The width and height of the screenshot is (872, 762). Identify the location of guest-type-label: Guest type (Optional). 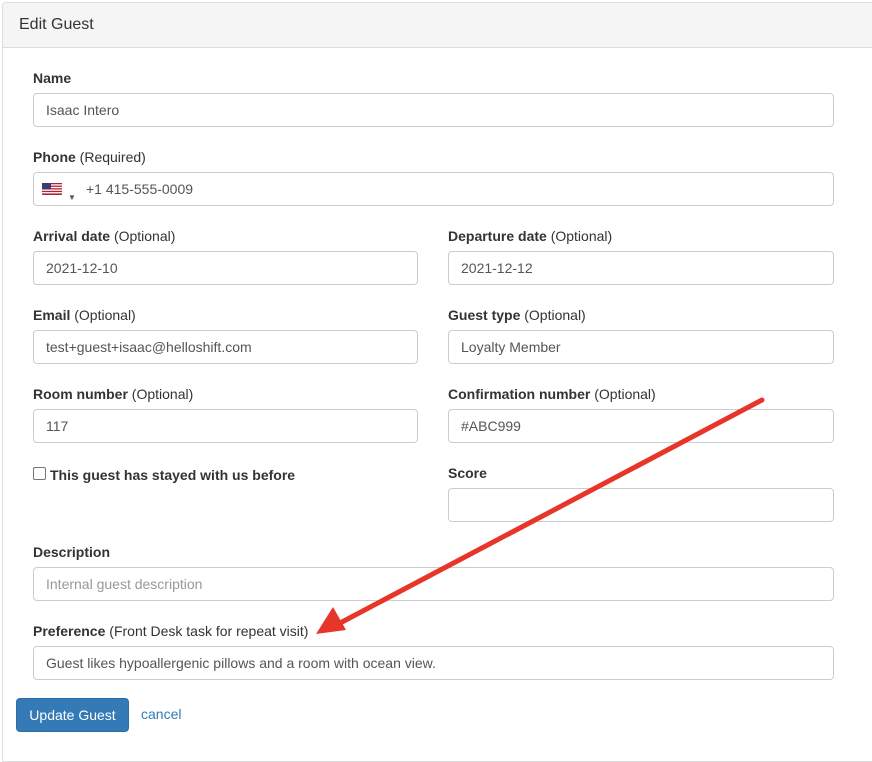
(517, 315).